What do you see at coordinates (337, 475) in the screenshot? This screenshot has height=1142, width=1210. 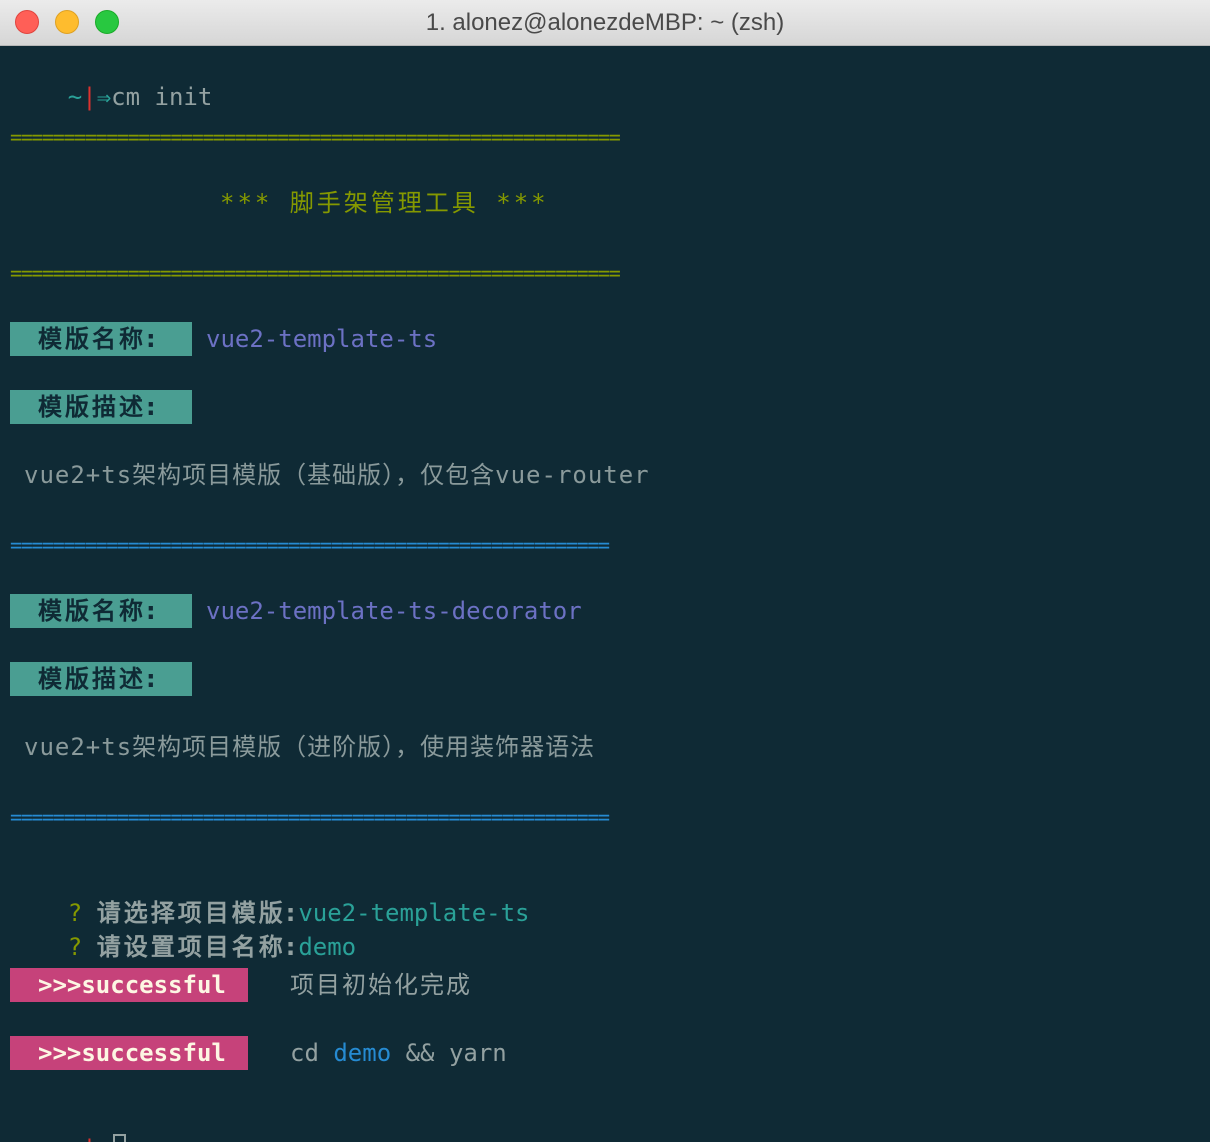 I see `template-desc: vue2+ts架构项目模版（基础版），仅包含vue-router` at bounding box center [337, 475].